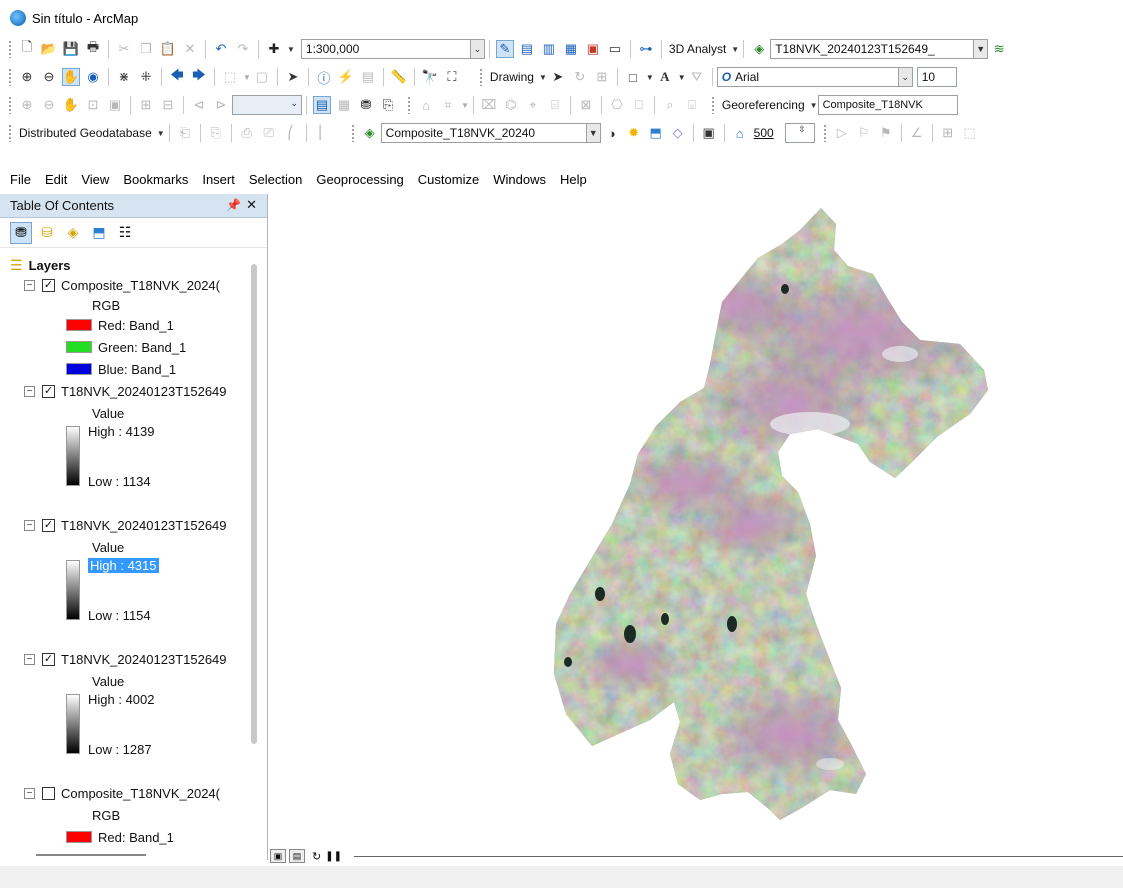  I want to click on measure-icon: 📏, so click(399, 77).